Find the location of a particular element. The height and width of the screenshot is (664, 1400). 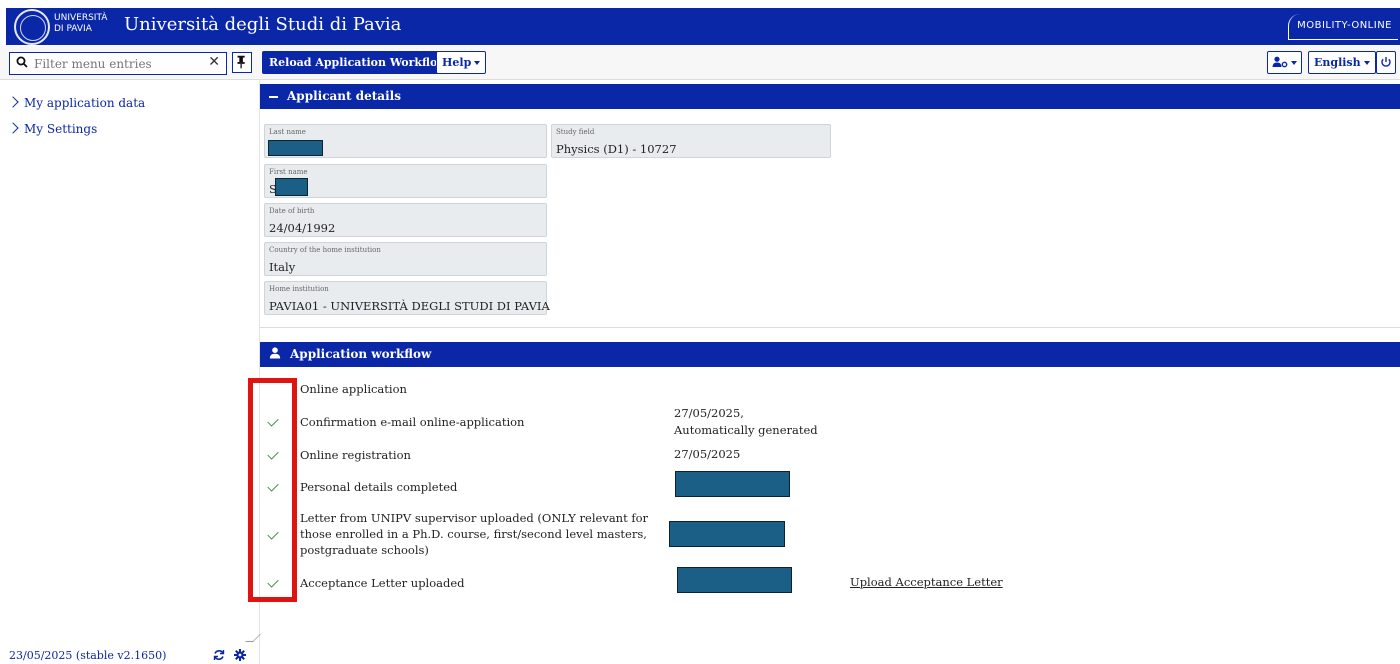

filter-menu-input is located at coordinates (119, 63).